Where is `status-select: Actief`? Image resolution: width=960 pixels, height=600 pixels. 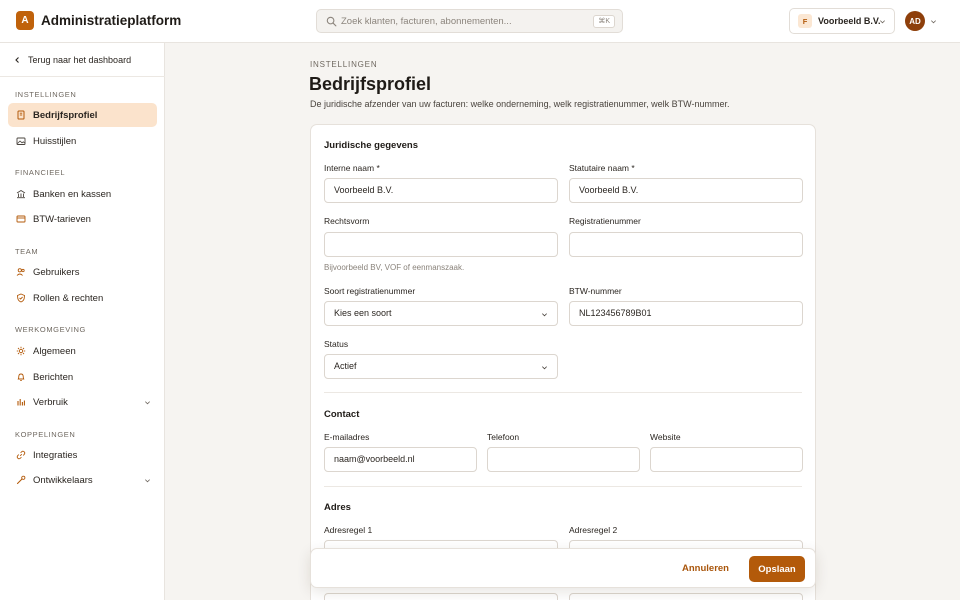 status-select: Actief is located at coordinates (441, 366).